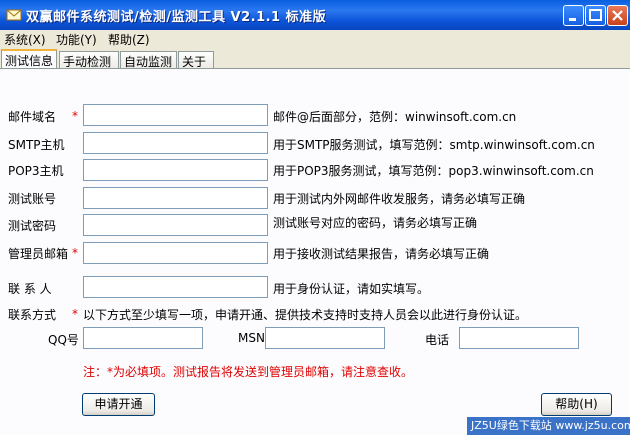 This screenshot has width=630, height=435. What do you see at coordinates (175, 225) in the screenshot?
I see `password-input` at bounding box center [175, 225].